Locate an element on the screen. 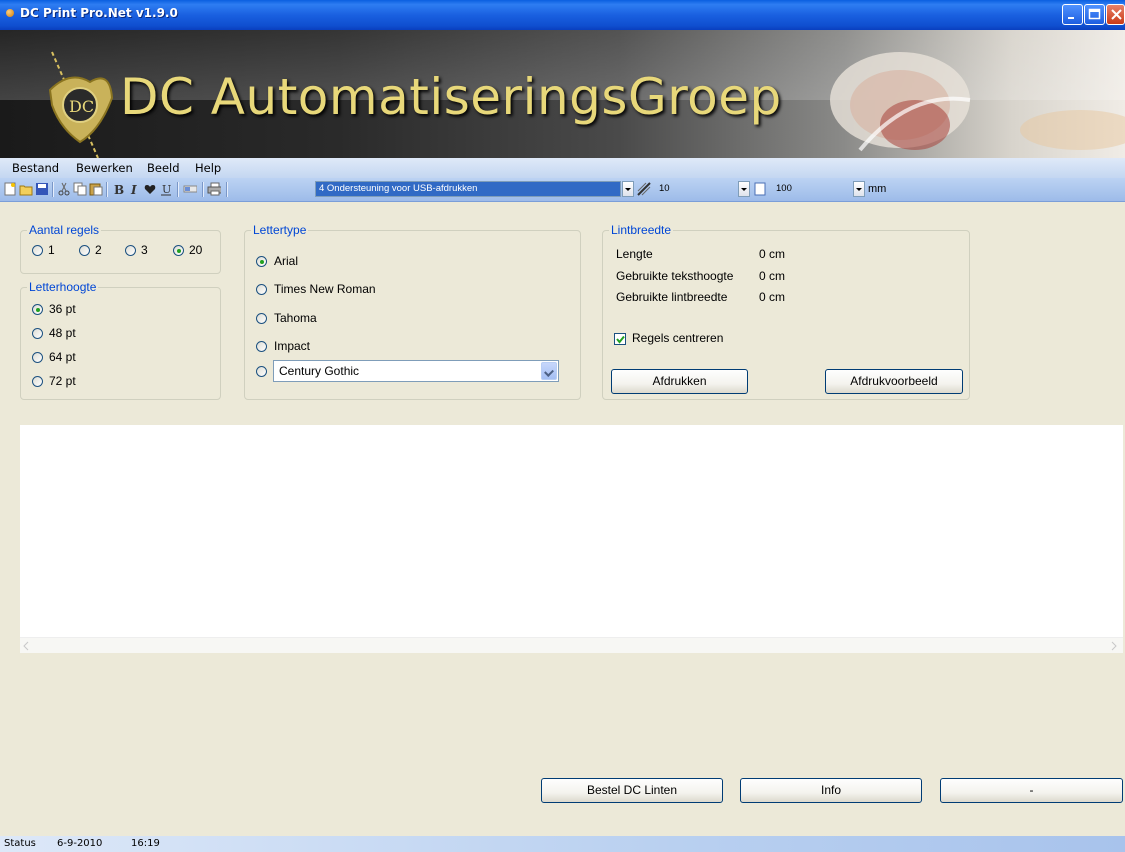  copy-icon is located at coordinates (80, 189).